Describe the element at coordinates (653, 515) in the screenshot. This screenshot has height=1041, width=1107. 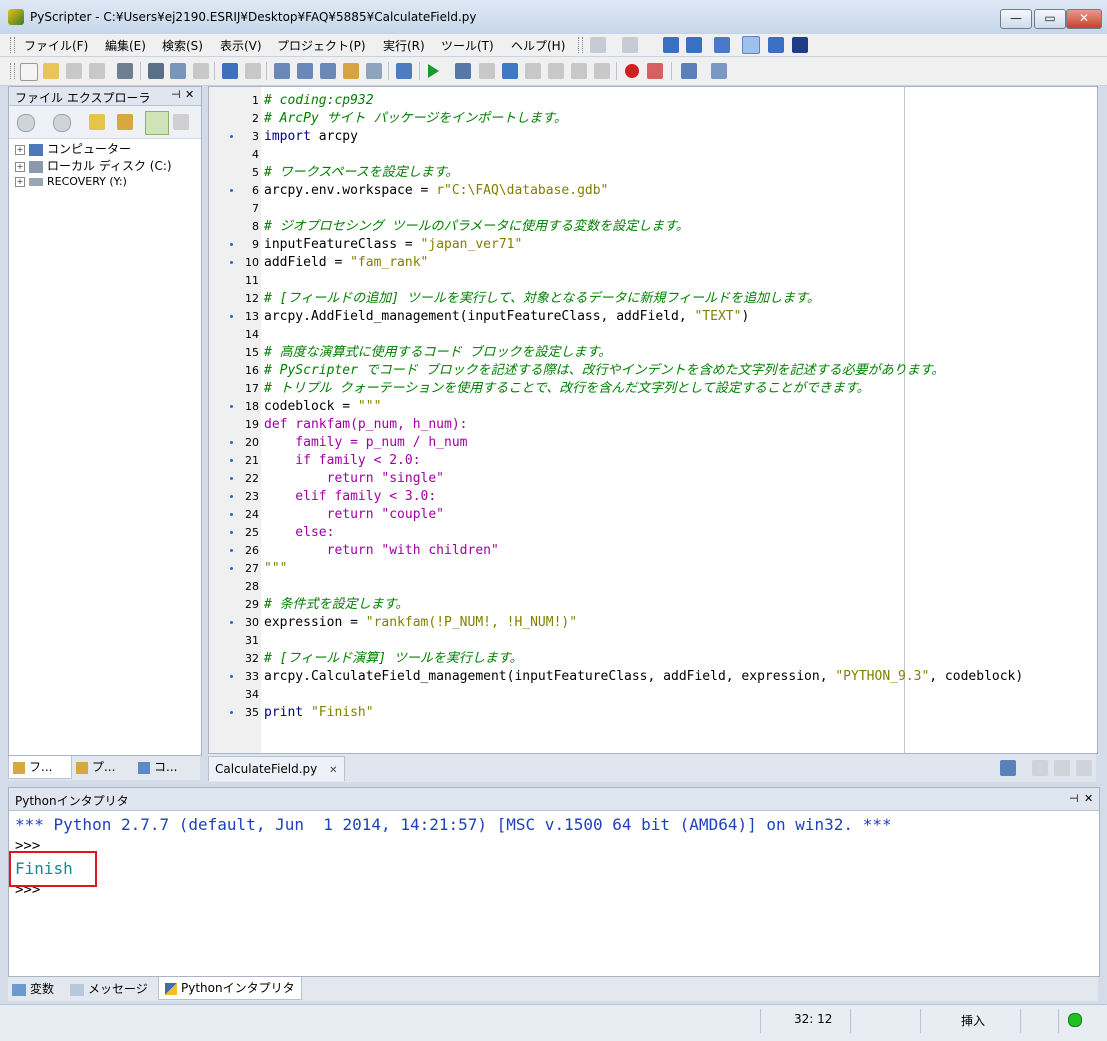
I see `code-line: 24 return "couple"` at that location.